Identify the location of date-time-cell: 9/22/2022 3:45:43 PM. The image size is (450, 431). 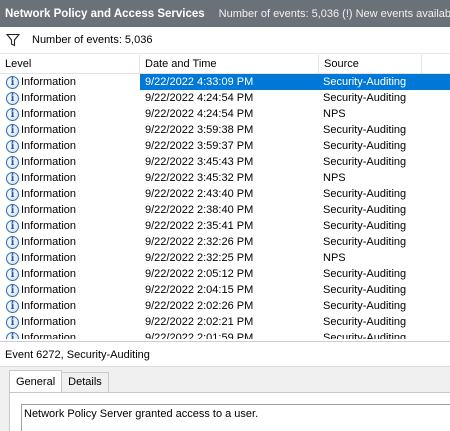
(199, 162).